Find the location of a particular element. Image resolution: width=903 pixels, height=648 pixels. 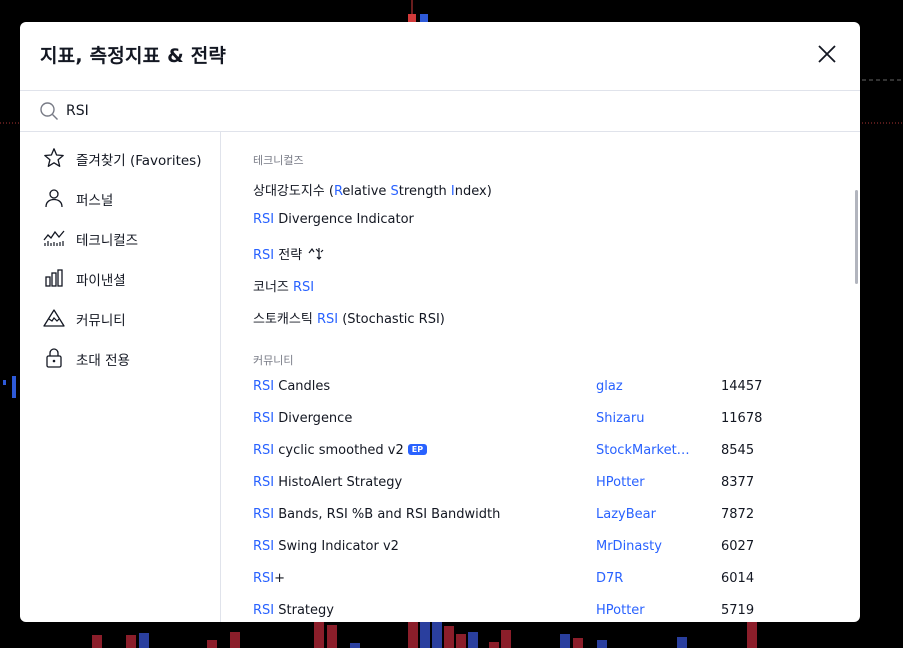

scrollbar is located at coordinates (856, 237).